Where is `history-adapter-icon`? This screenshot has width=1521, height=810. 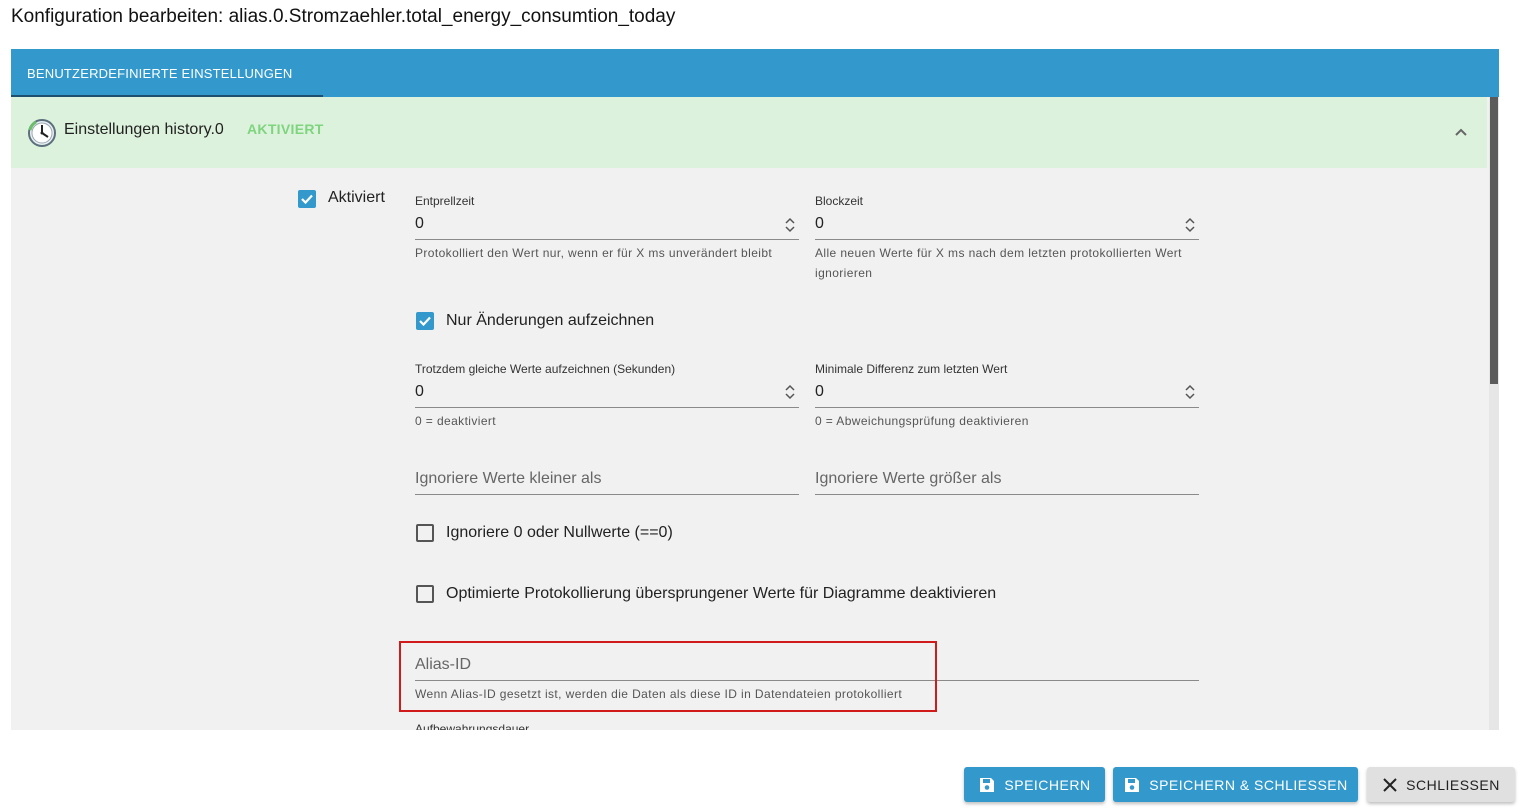
history-adapter-icon is located at coordinates (42, 133).